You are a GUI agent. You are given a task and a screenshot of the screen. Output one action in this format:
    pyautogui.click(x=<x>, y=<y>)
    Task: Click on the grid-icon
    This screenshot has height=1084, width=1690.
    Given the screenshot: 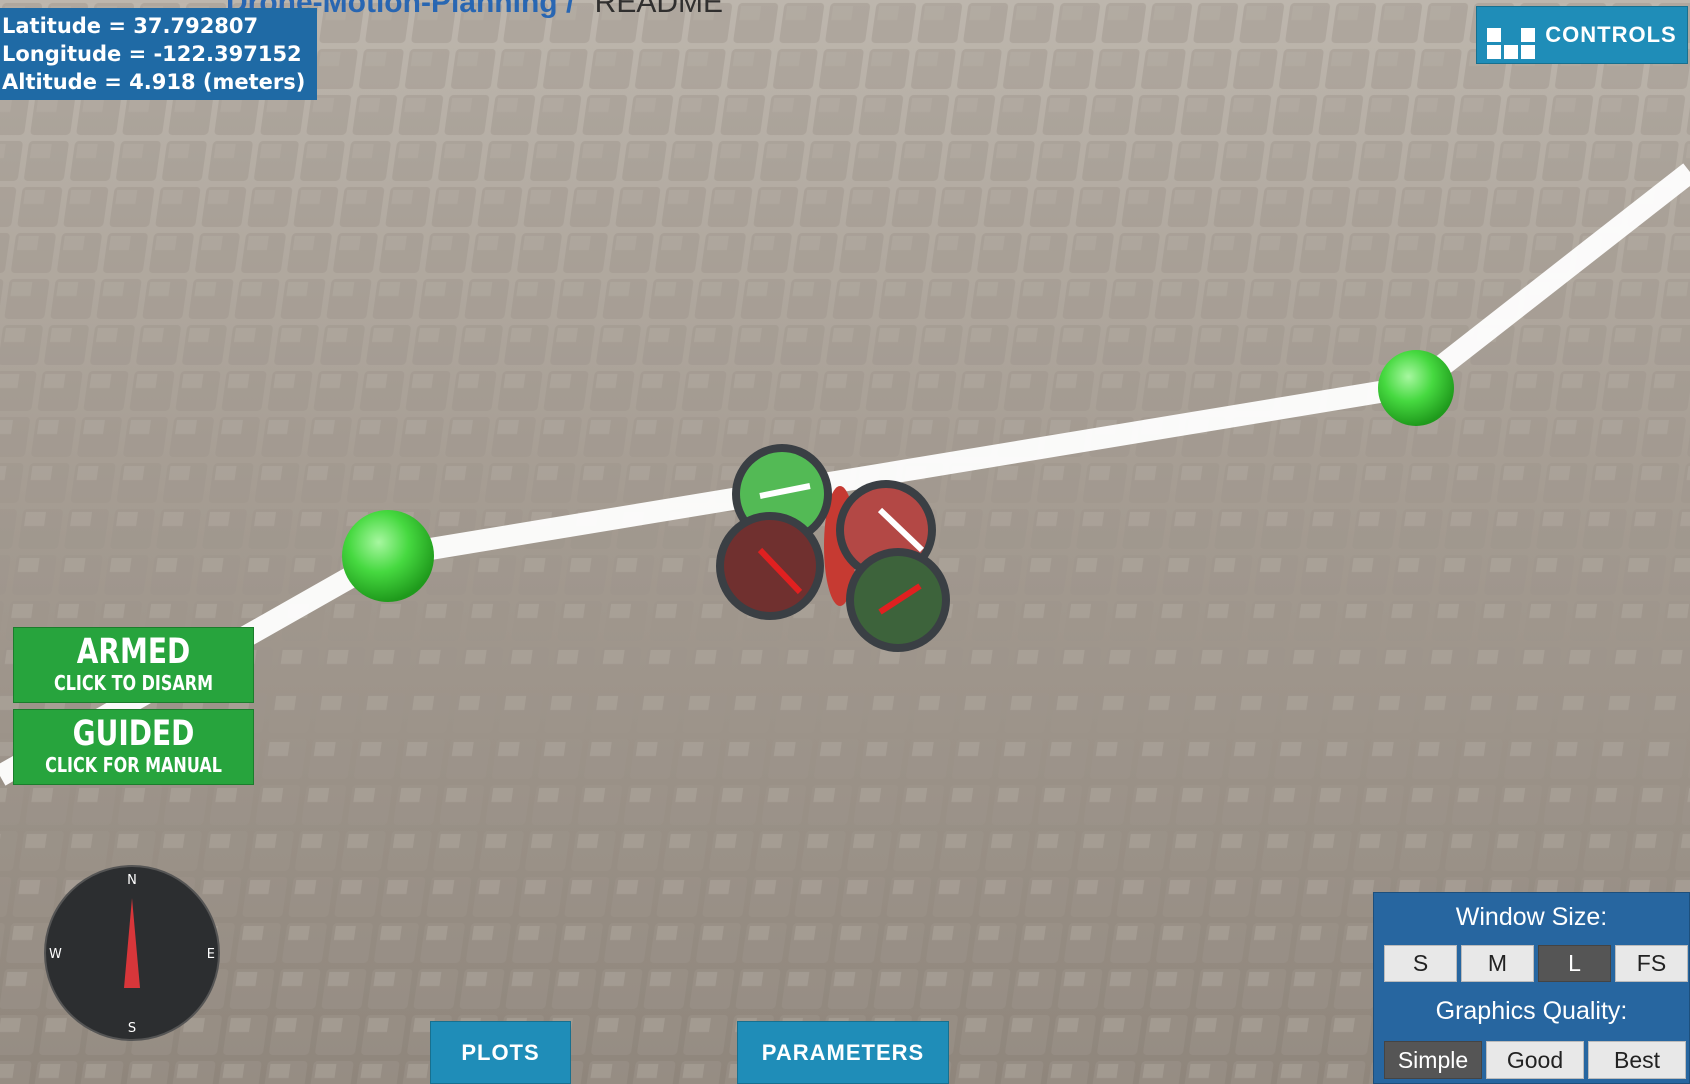 What is the action you would take?
    pyautogui.click(x=1511, y=35)
    